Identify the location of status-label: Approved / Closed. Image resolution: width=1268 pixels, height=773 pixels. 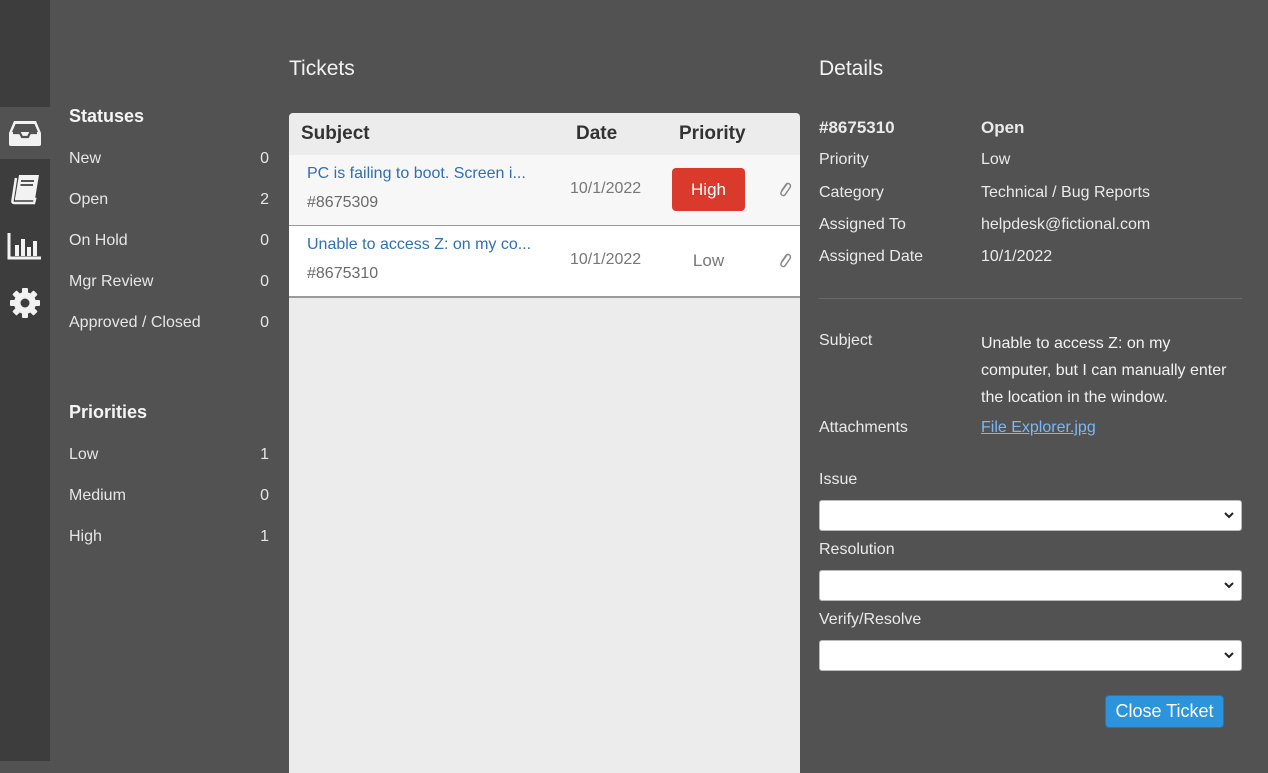
(135, 322).